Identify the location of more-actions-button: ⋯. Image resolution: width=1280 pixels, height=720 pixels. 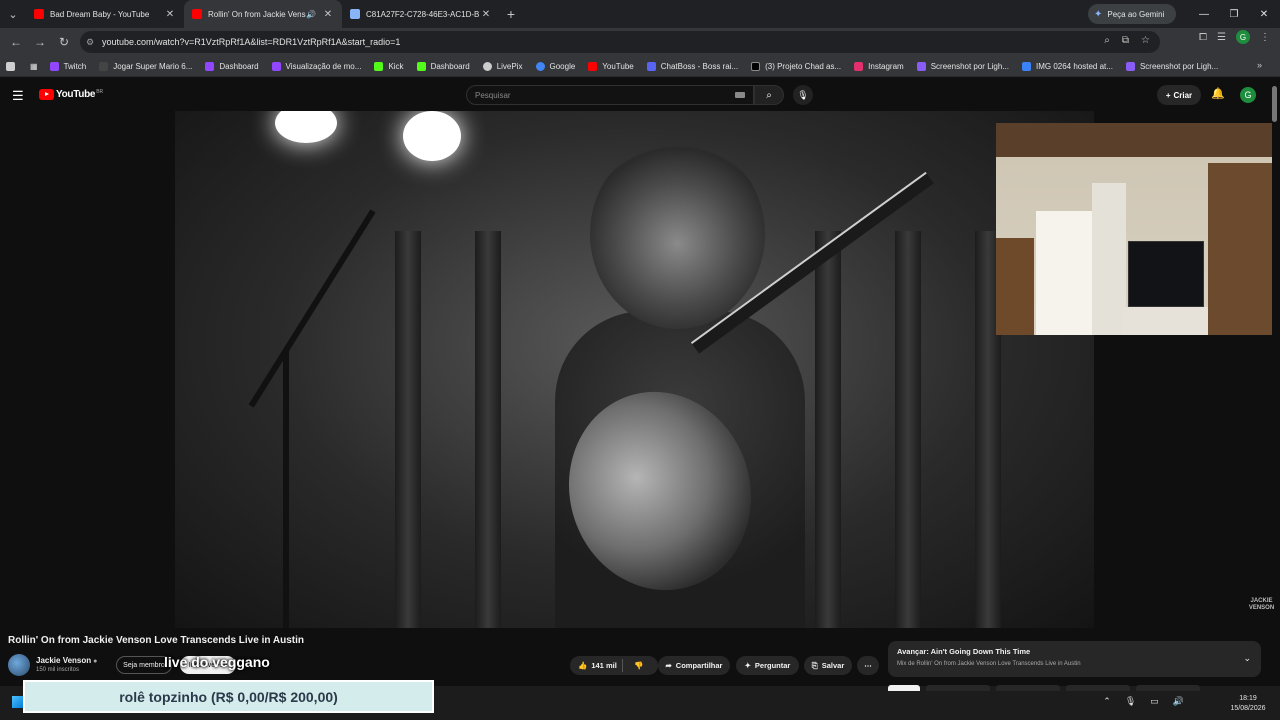
(868, 665).